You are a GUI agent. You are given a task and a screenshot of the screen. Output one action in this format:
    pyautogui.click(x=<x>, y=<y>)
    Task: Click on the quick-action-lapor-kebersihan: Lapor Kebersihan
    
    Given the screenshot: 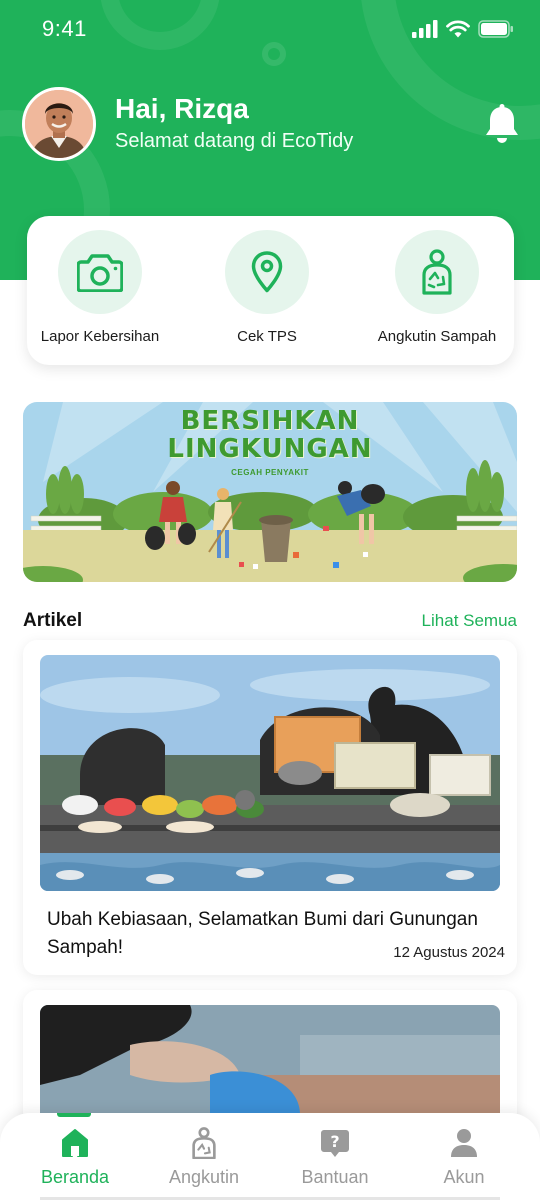 What is the action you would take?
    pyautogui.click(x=100, y=287)
    